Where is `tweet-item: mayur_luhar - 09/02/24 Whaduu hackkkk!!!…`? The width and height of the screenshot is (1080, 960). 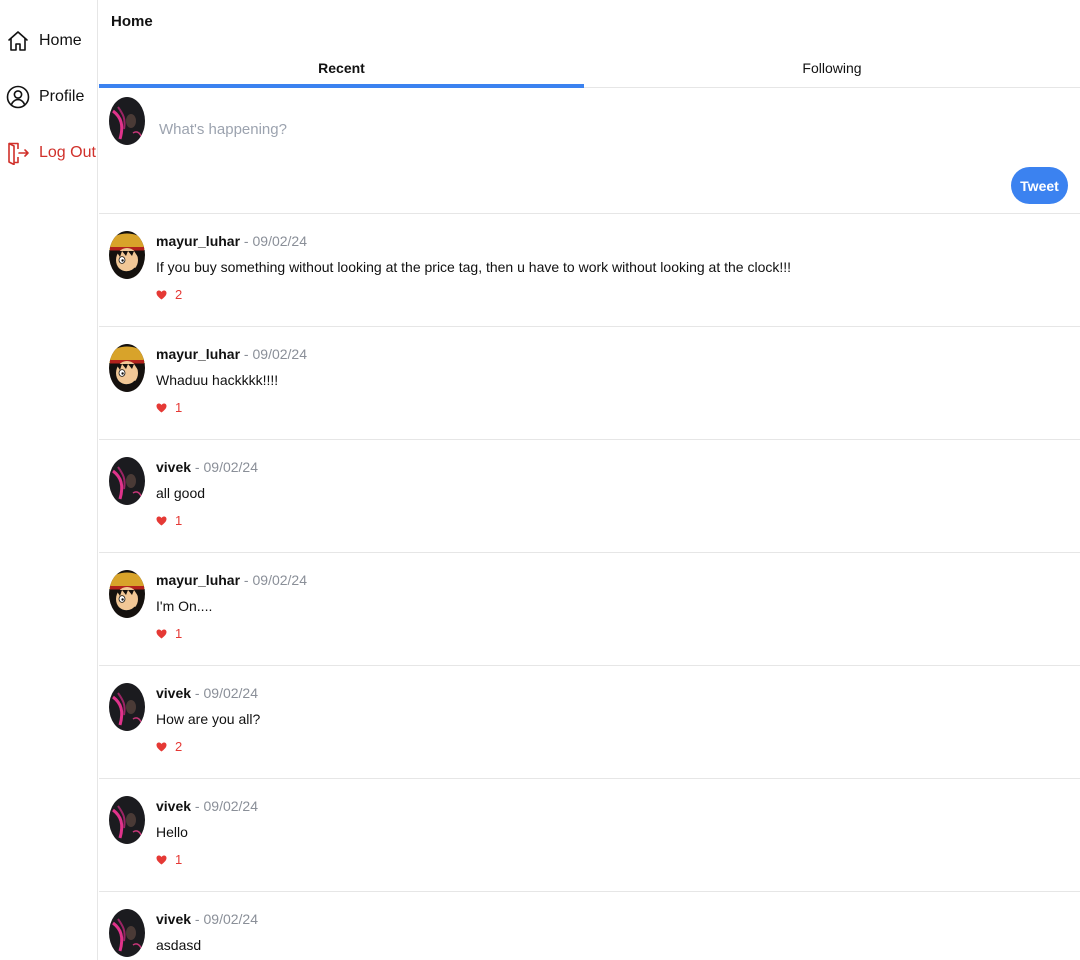
tweet-item: mayur_luhar - 09/02/24 Whaduu hackkkk!!!… is located at coordinates (589, 383).